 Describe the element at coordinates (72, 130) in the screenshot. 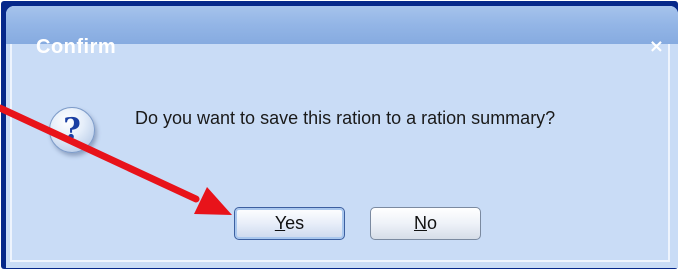

I see `question-icon: ?` at that location.